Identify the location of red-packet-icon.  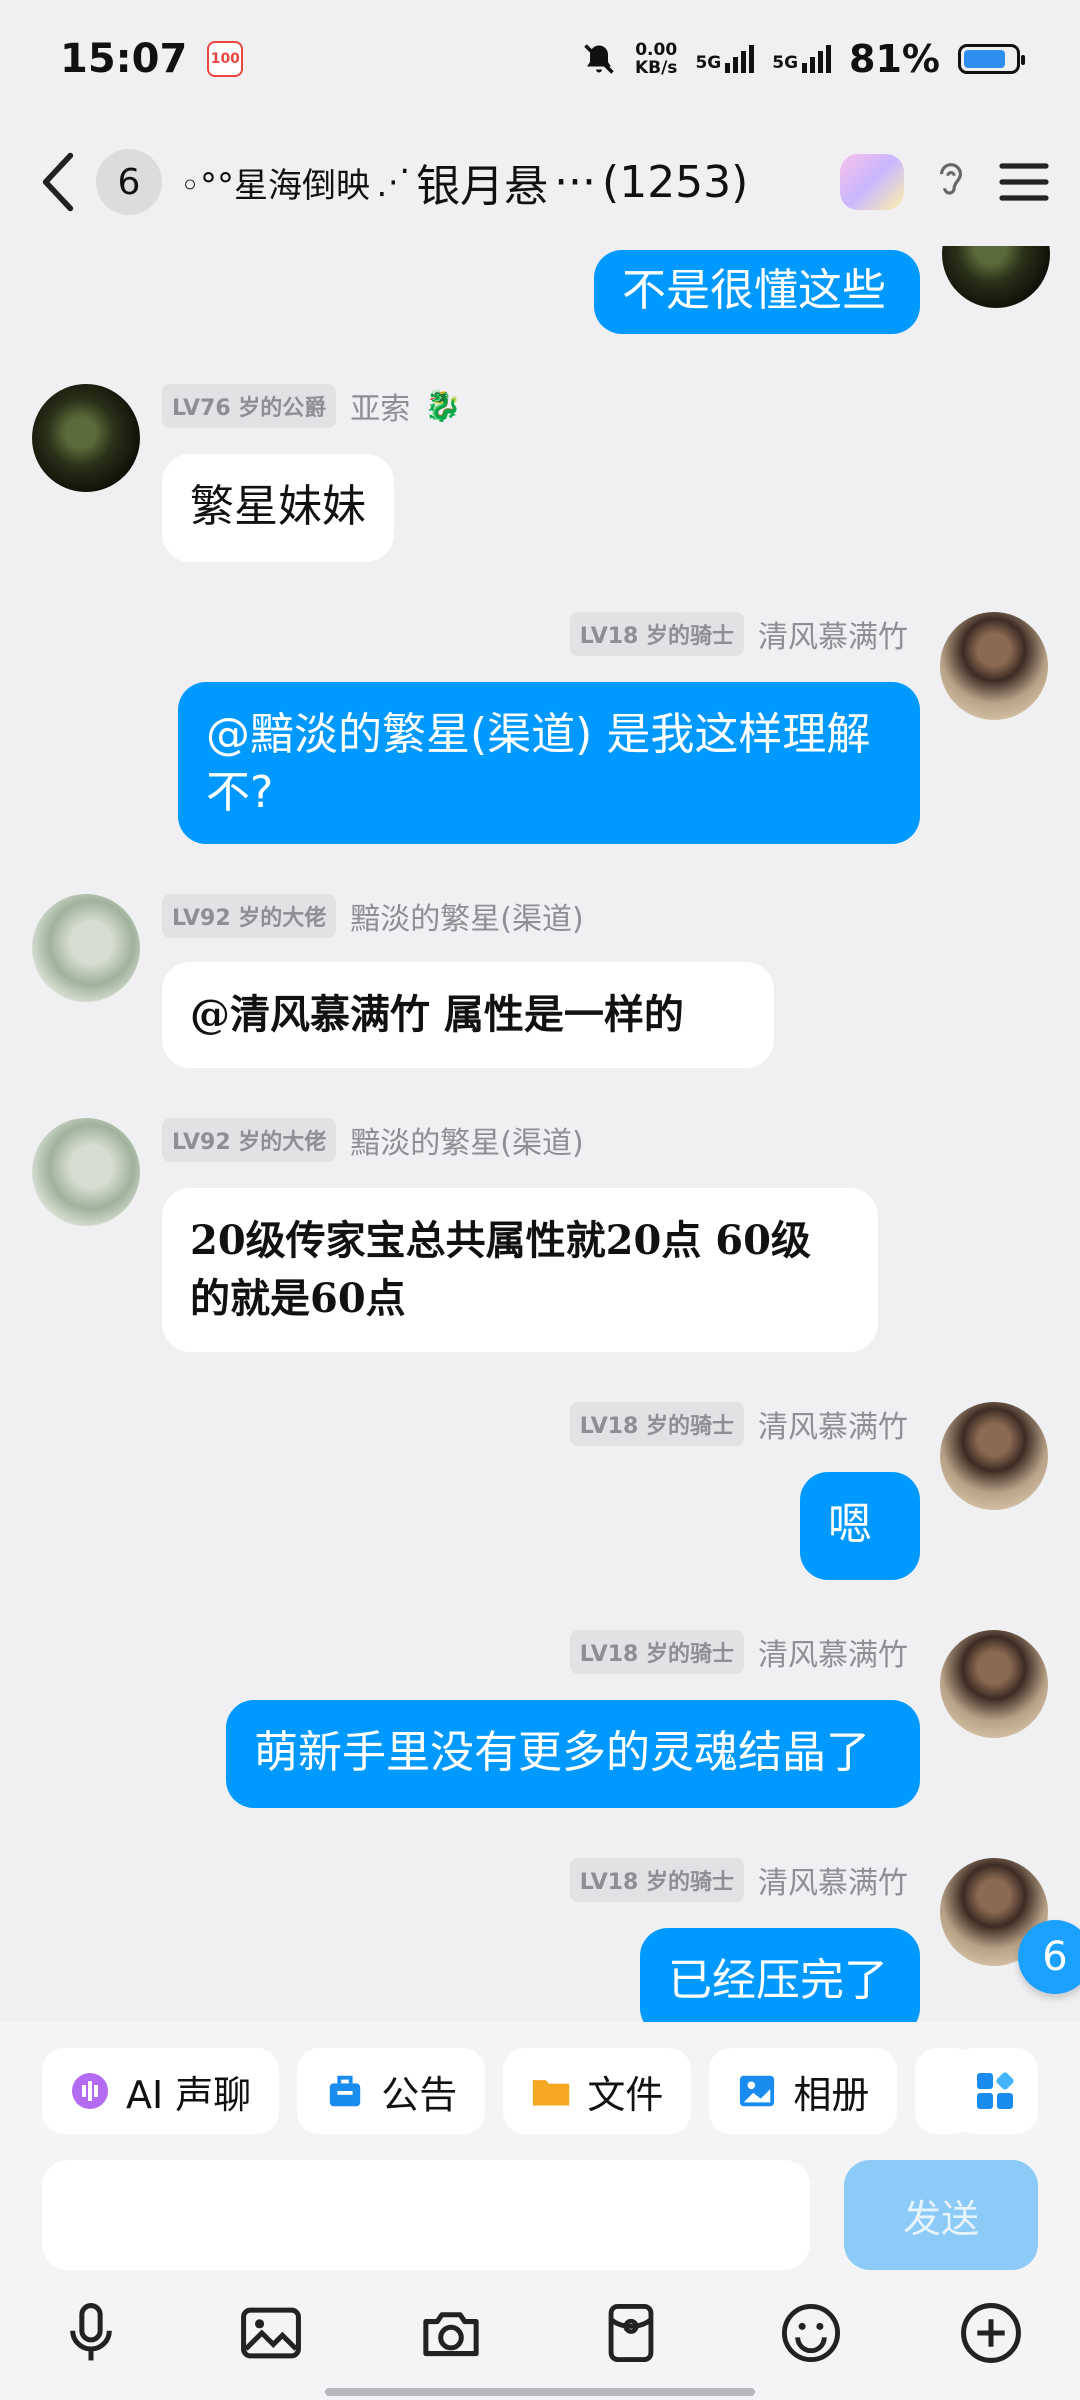
(631, 2333).